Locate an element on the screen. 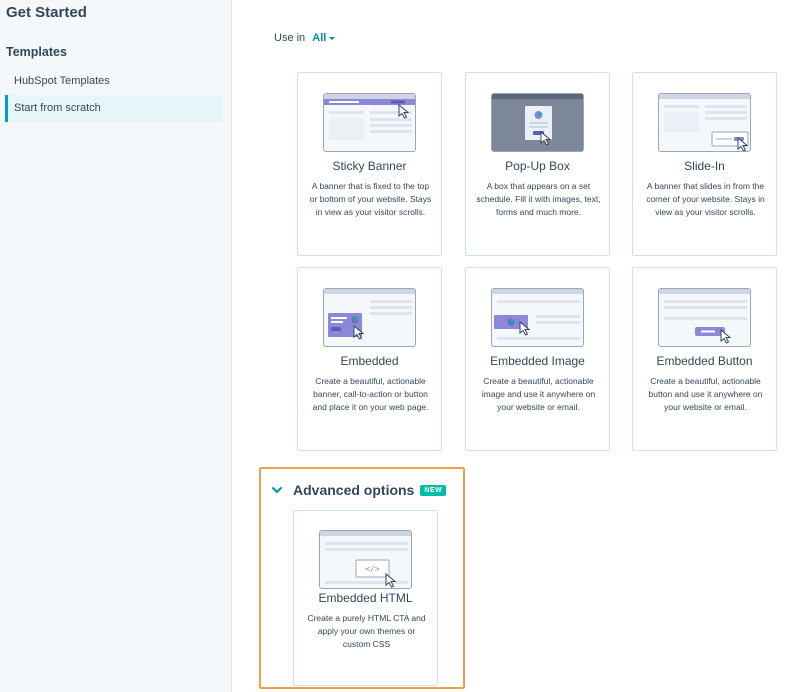  embedded-html-illustration: </> is located at coordinates (365, 559).